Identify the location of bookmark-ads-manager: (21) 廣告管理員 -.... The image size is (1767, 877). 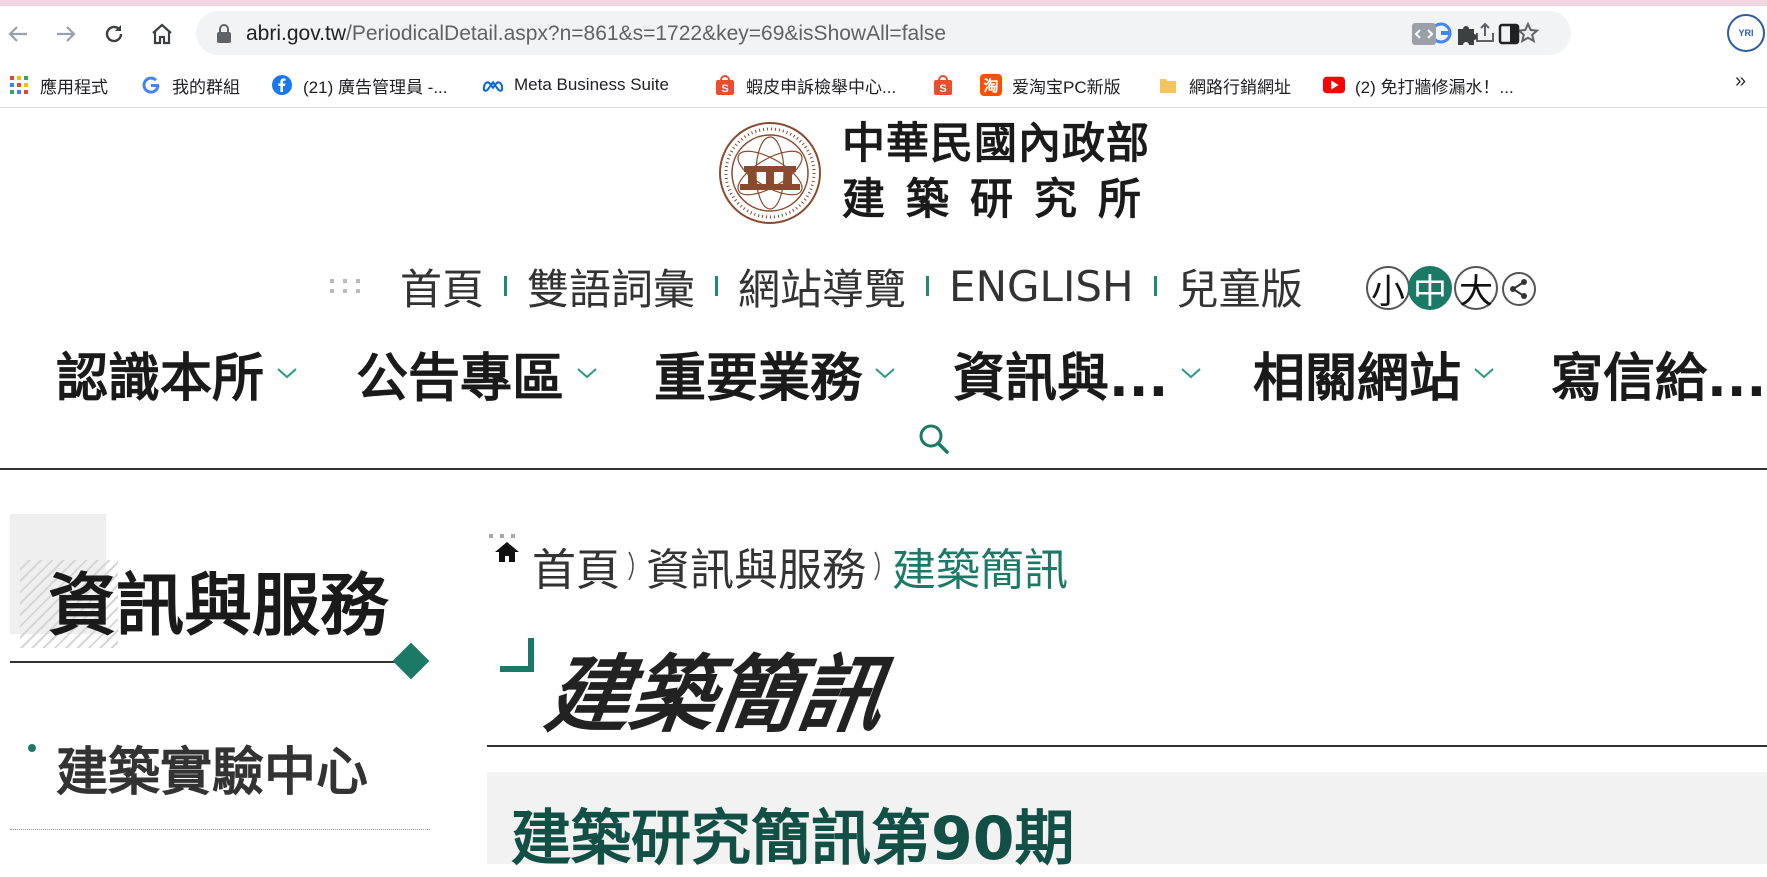
(359, 85).